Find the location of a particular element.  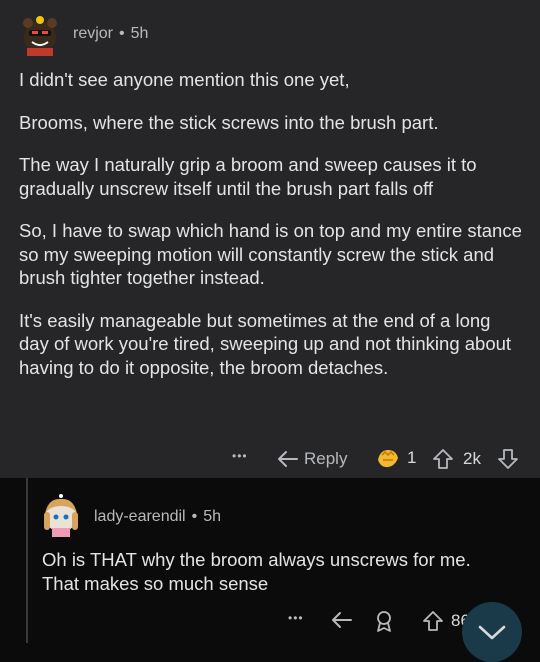

reply-avatar is located at coordinates (61, 515).